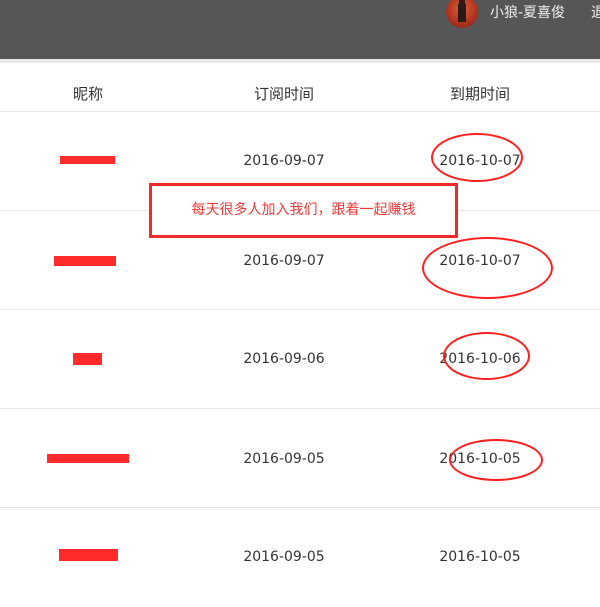  I want to click on avatar, so click(462, 14).